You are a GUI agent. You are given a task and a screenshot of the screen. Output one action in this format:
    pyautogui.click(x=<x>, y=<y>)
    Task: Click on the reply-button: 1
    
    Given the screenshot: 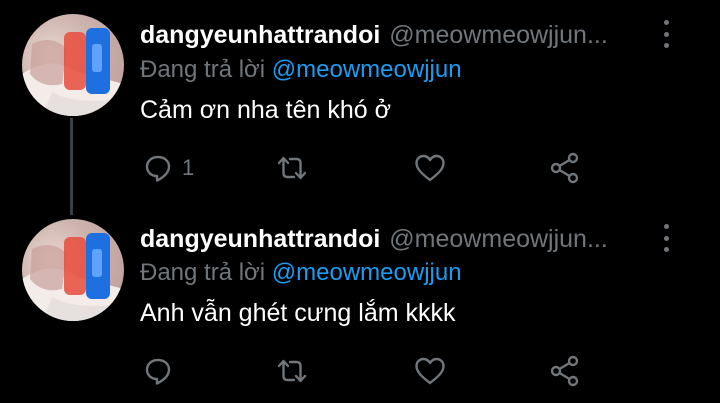 What is the action you would take?
    pyautogui.click(x=168, y=168)
    